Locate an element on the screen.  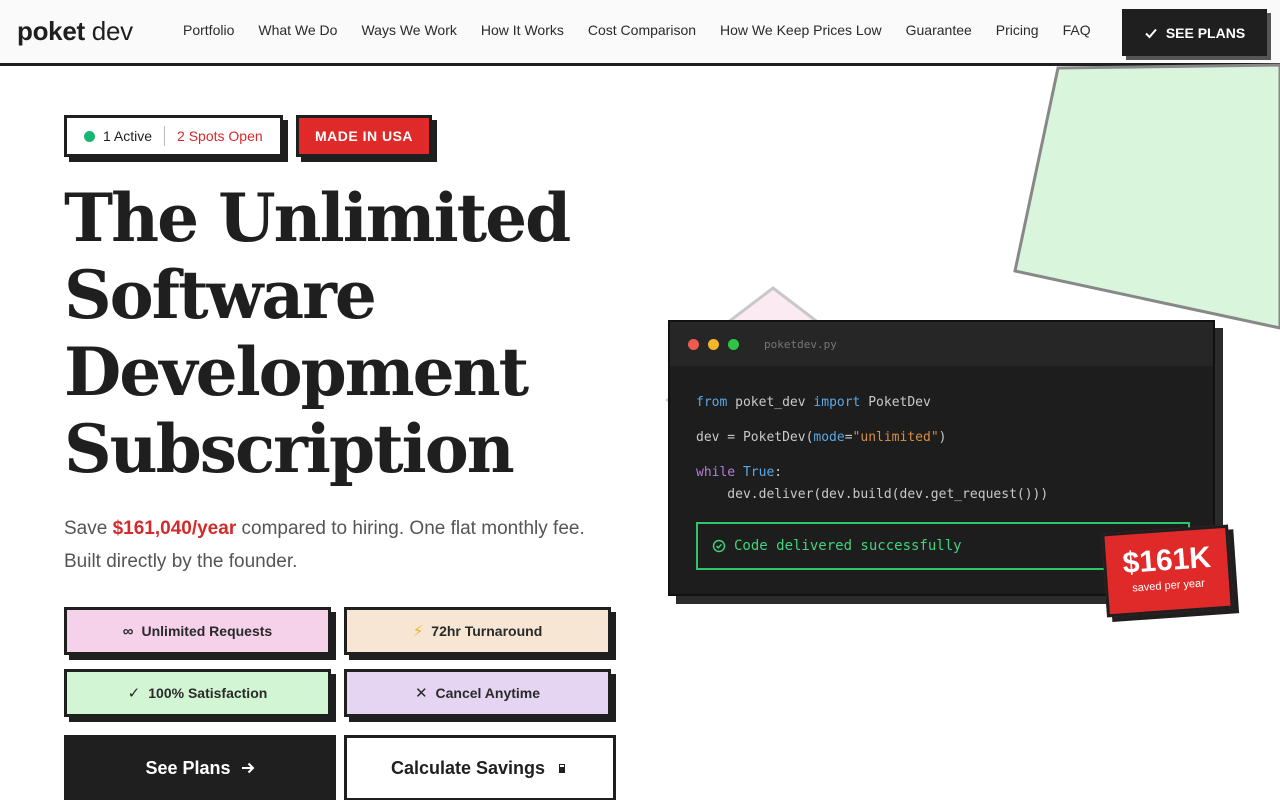
availability-badge: 1 Active 2 Spots Open is located at coordinates (173, 136).